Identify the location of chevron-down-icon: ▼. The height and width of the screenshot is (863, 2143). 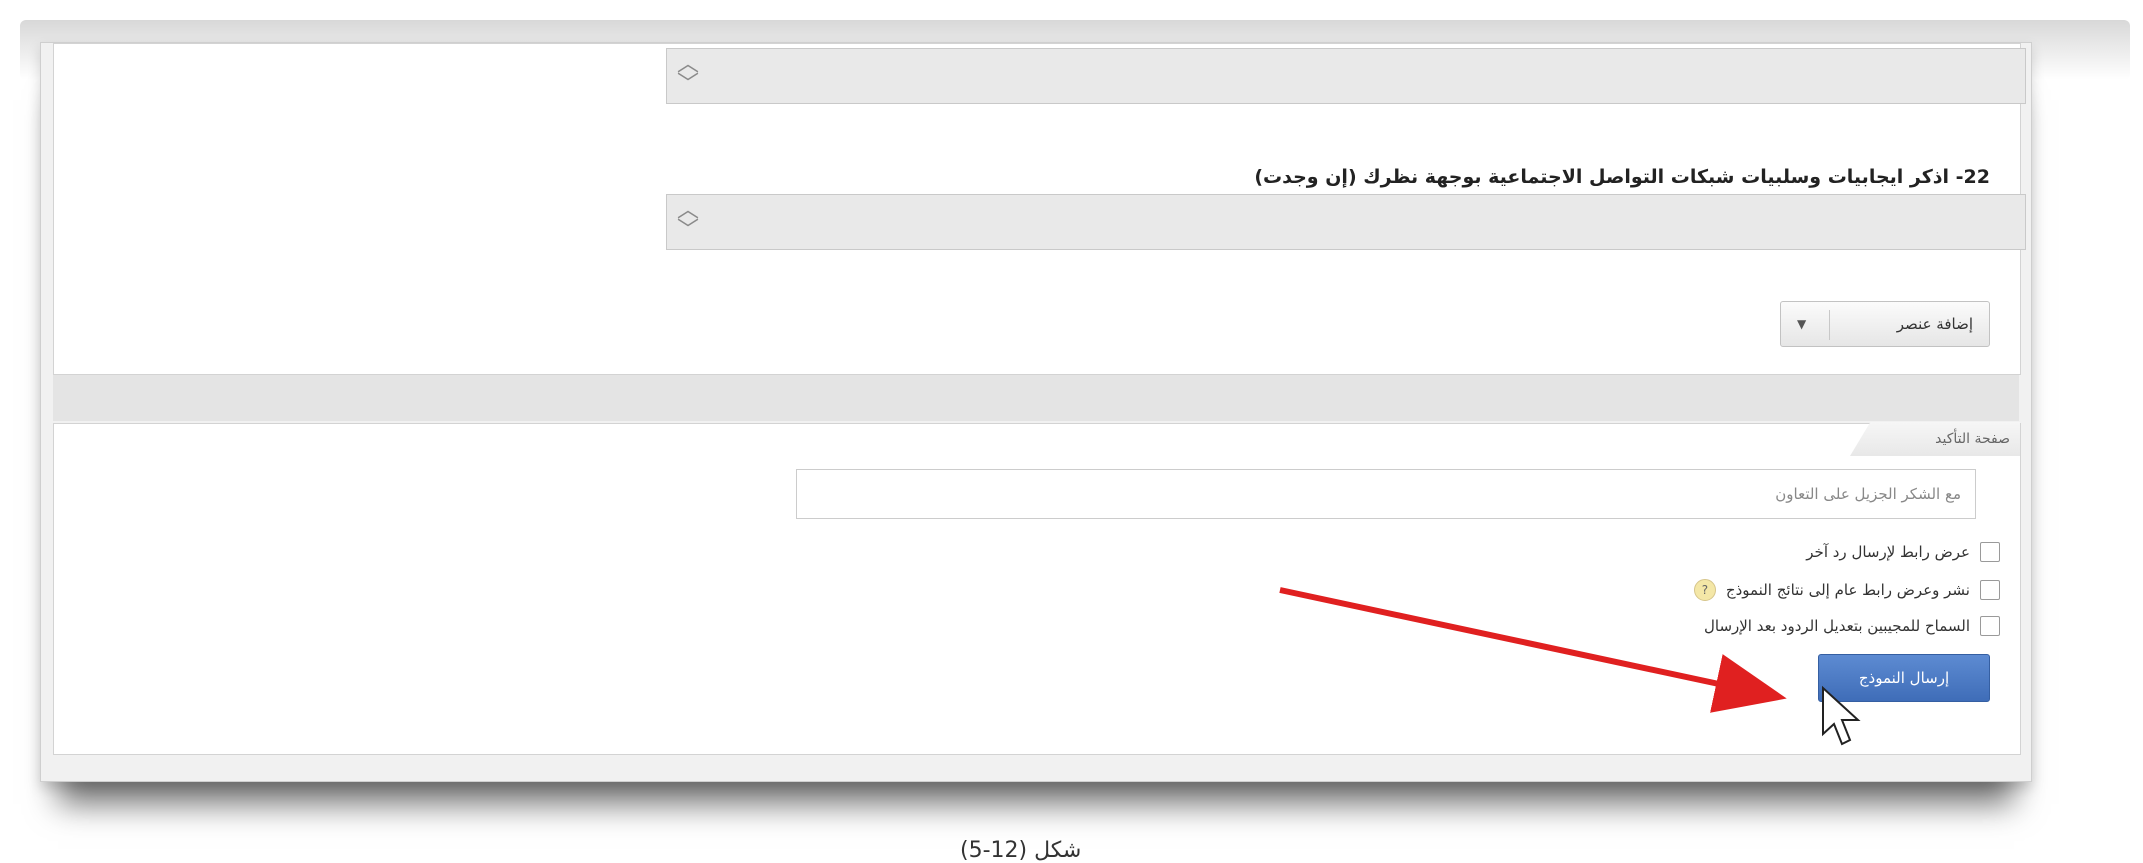
(1802, 324).